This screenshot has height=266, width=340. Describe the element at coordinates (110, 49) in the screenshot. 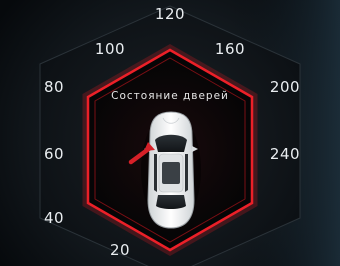

I see `speed-mark-100: 100` at that location.